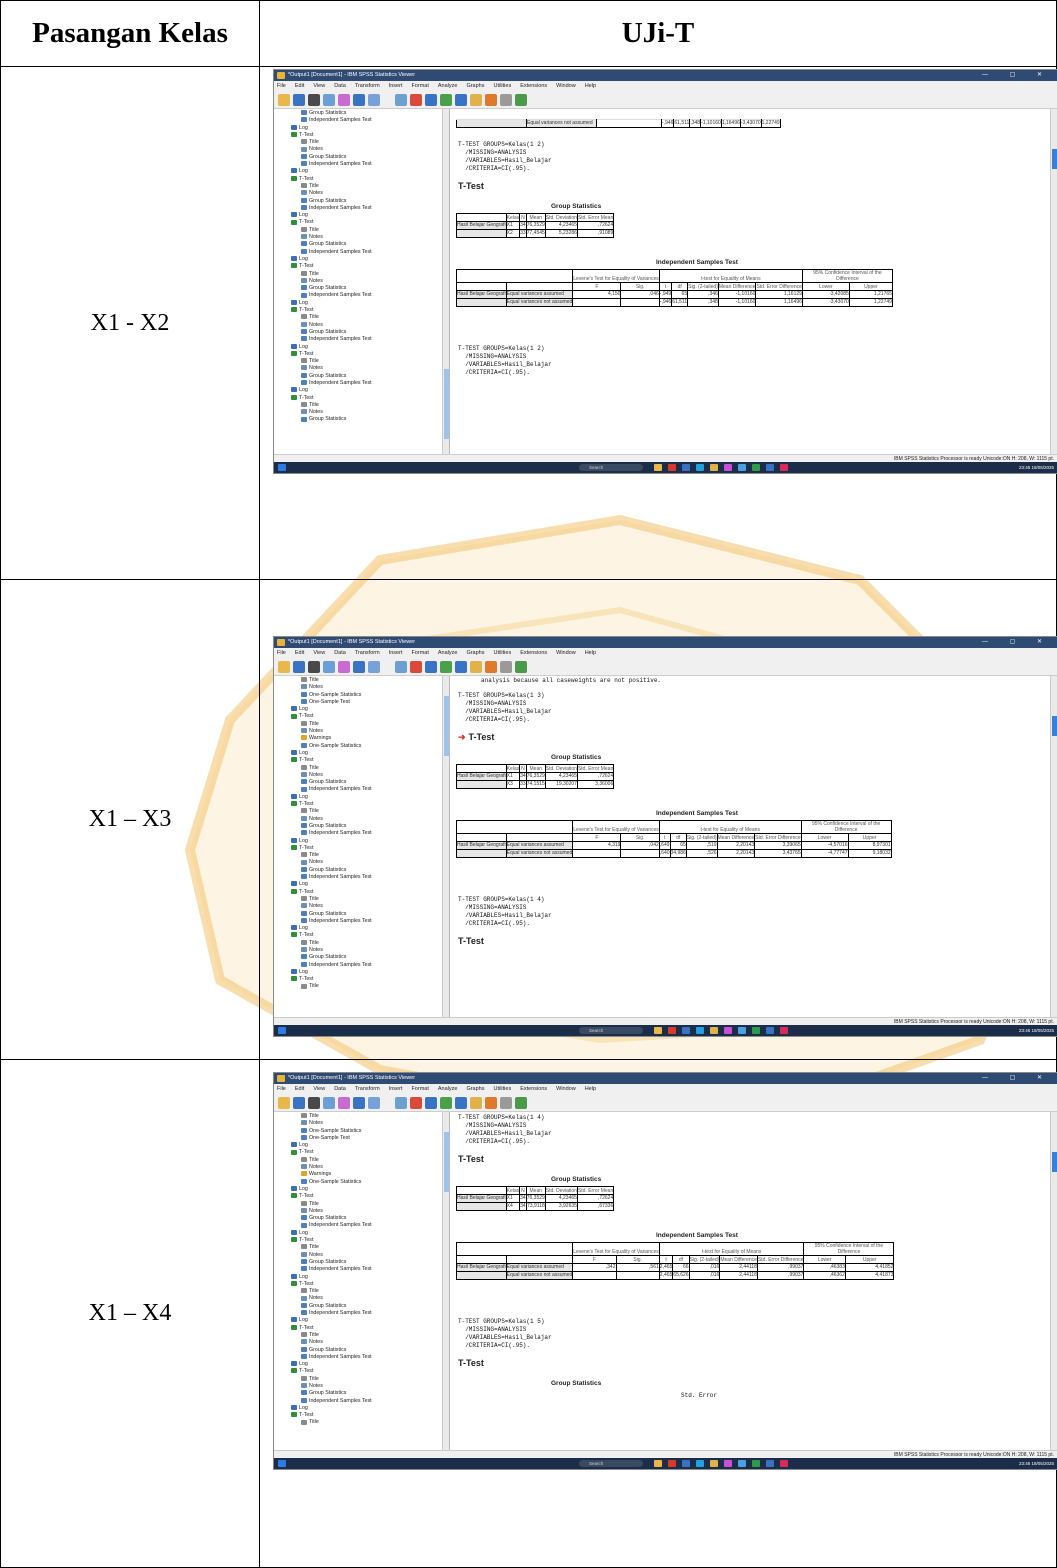 This screenshot has width=1057, height=1568. I want to click on menu-analyze: Analyze, so click(448, 86).